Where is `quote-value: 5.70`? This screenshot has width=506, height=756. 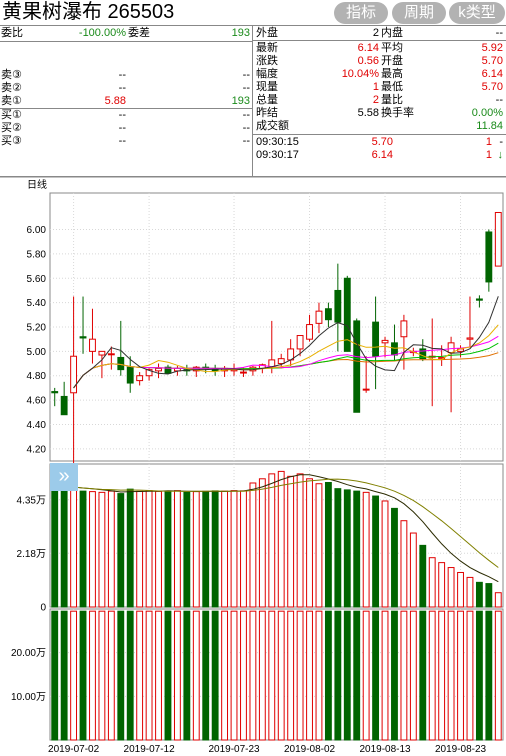 quote-value: 5.70 is located at coordinates (492, 61).